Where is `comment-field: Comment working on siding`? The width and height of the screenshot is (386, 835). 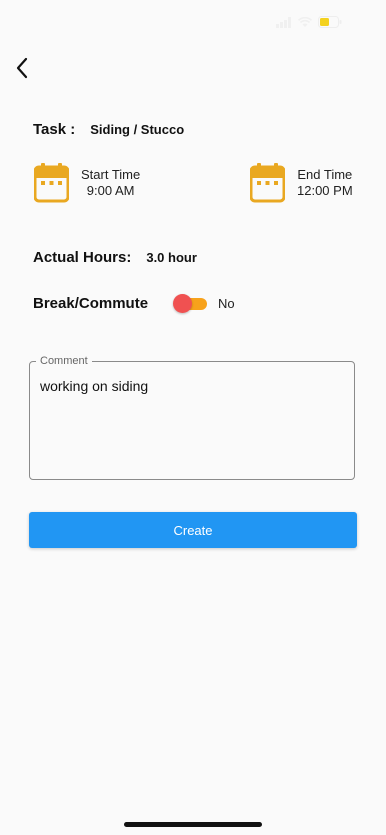 comment-field: Comment working on siding is located at coordinates (192, 417).